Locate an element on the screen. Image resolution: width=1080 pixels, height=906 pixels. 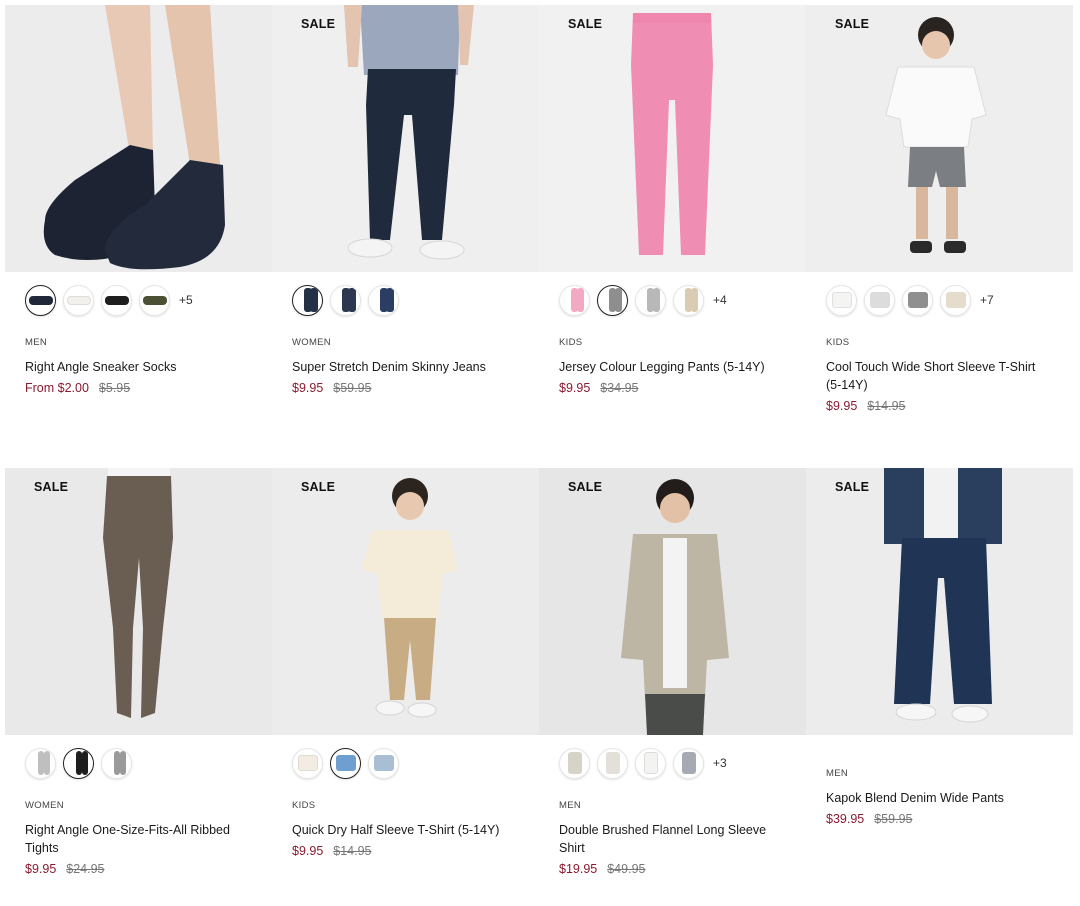
more-colors-count: +7 is located at coordinates (987, 300).